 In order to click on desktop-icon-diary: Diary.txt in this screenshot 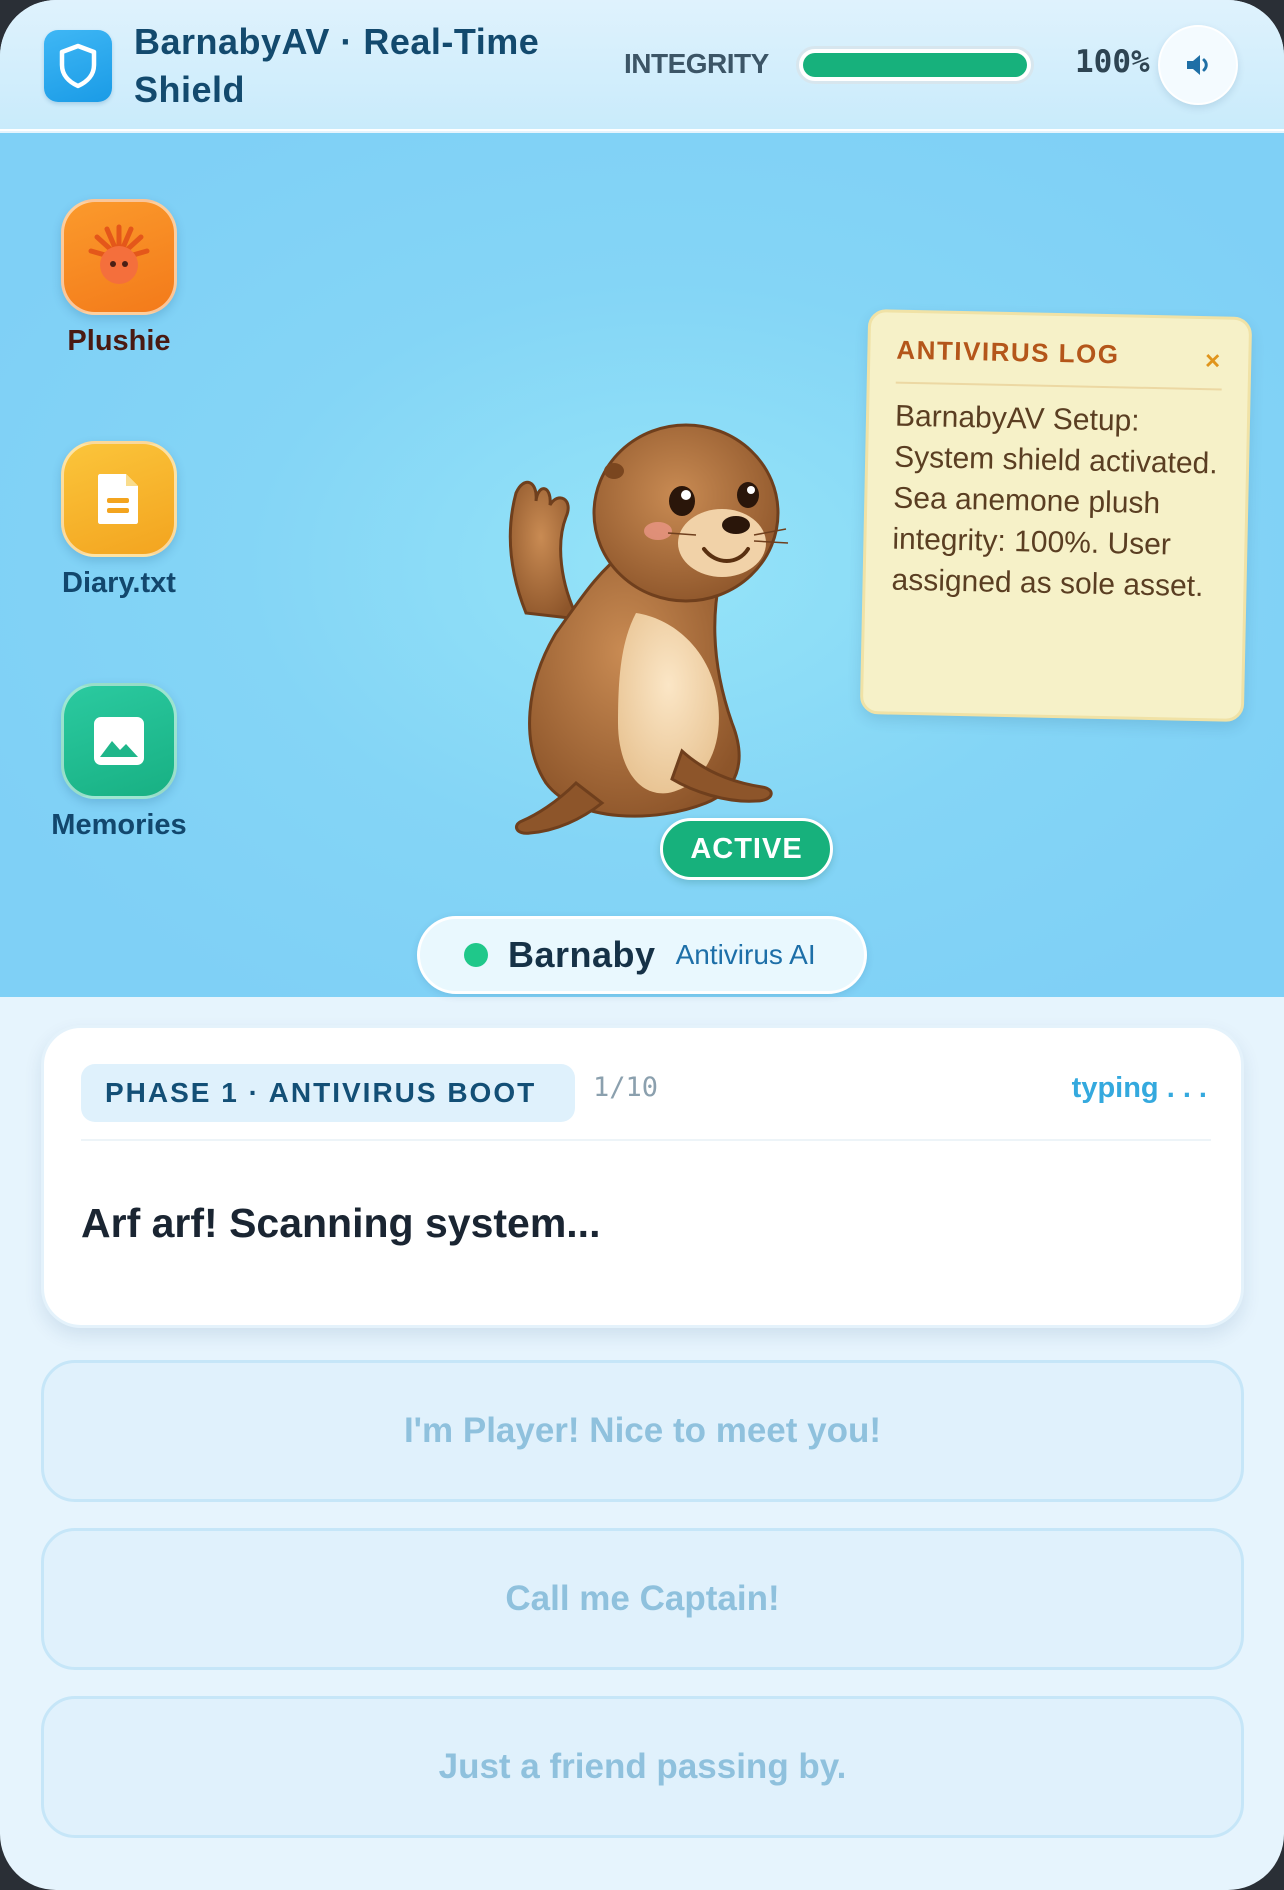, I will do `click(119, 520)`.